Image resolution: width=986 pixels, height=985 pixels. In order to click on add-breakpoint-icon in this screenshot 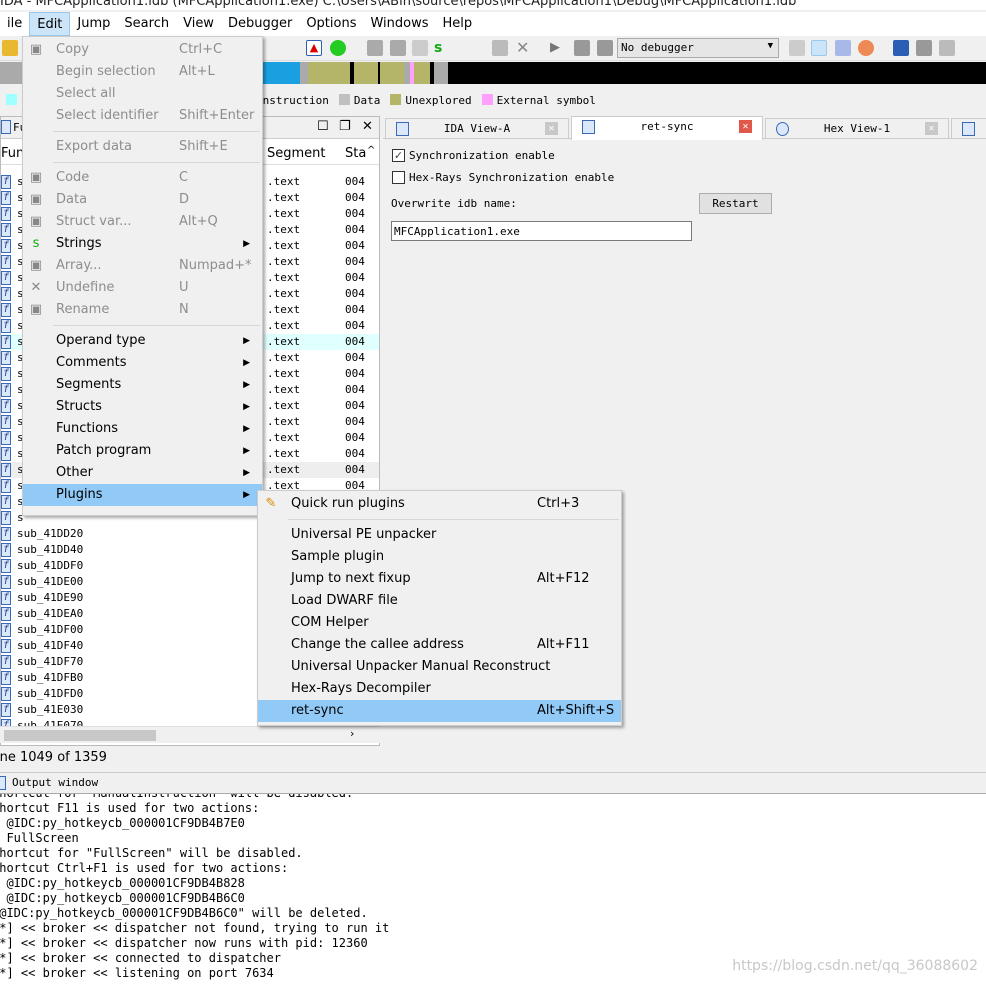, I will do `click(924, 48)`.